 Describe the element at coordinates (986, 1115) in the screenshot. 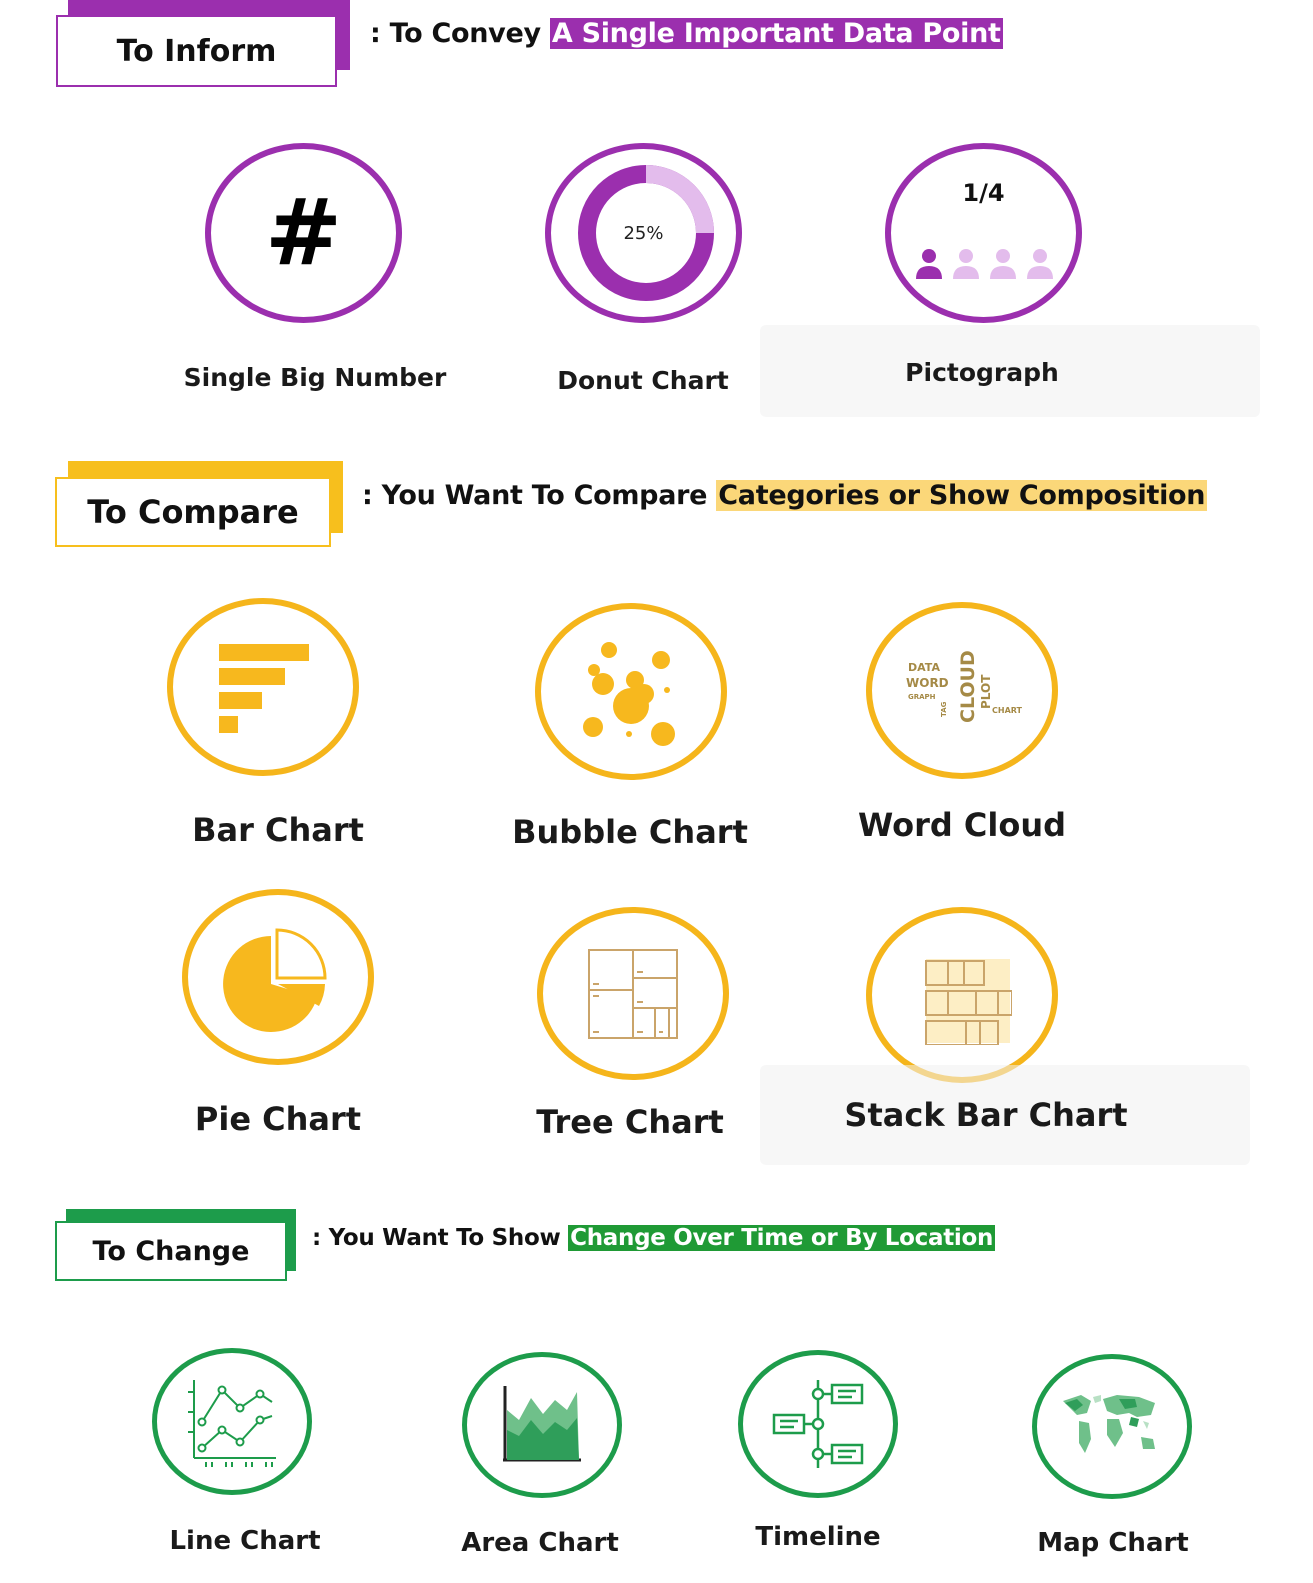

I see `stack-bar-chart-label: Stack Bar Chart` at that location.